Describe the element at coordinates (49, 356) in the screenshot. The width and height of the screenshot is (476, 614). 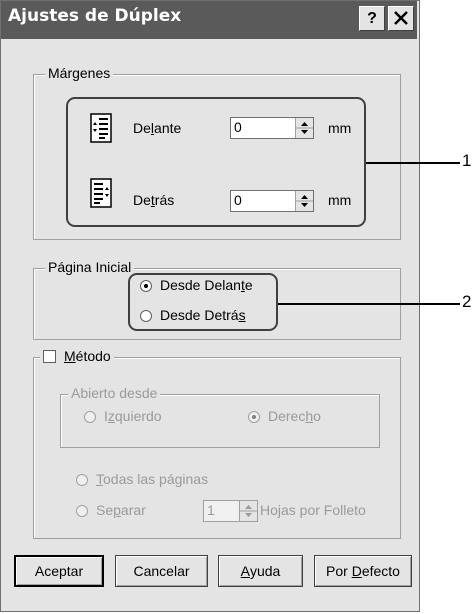
I see `method-checkbox` at that location.